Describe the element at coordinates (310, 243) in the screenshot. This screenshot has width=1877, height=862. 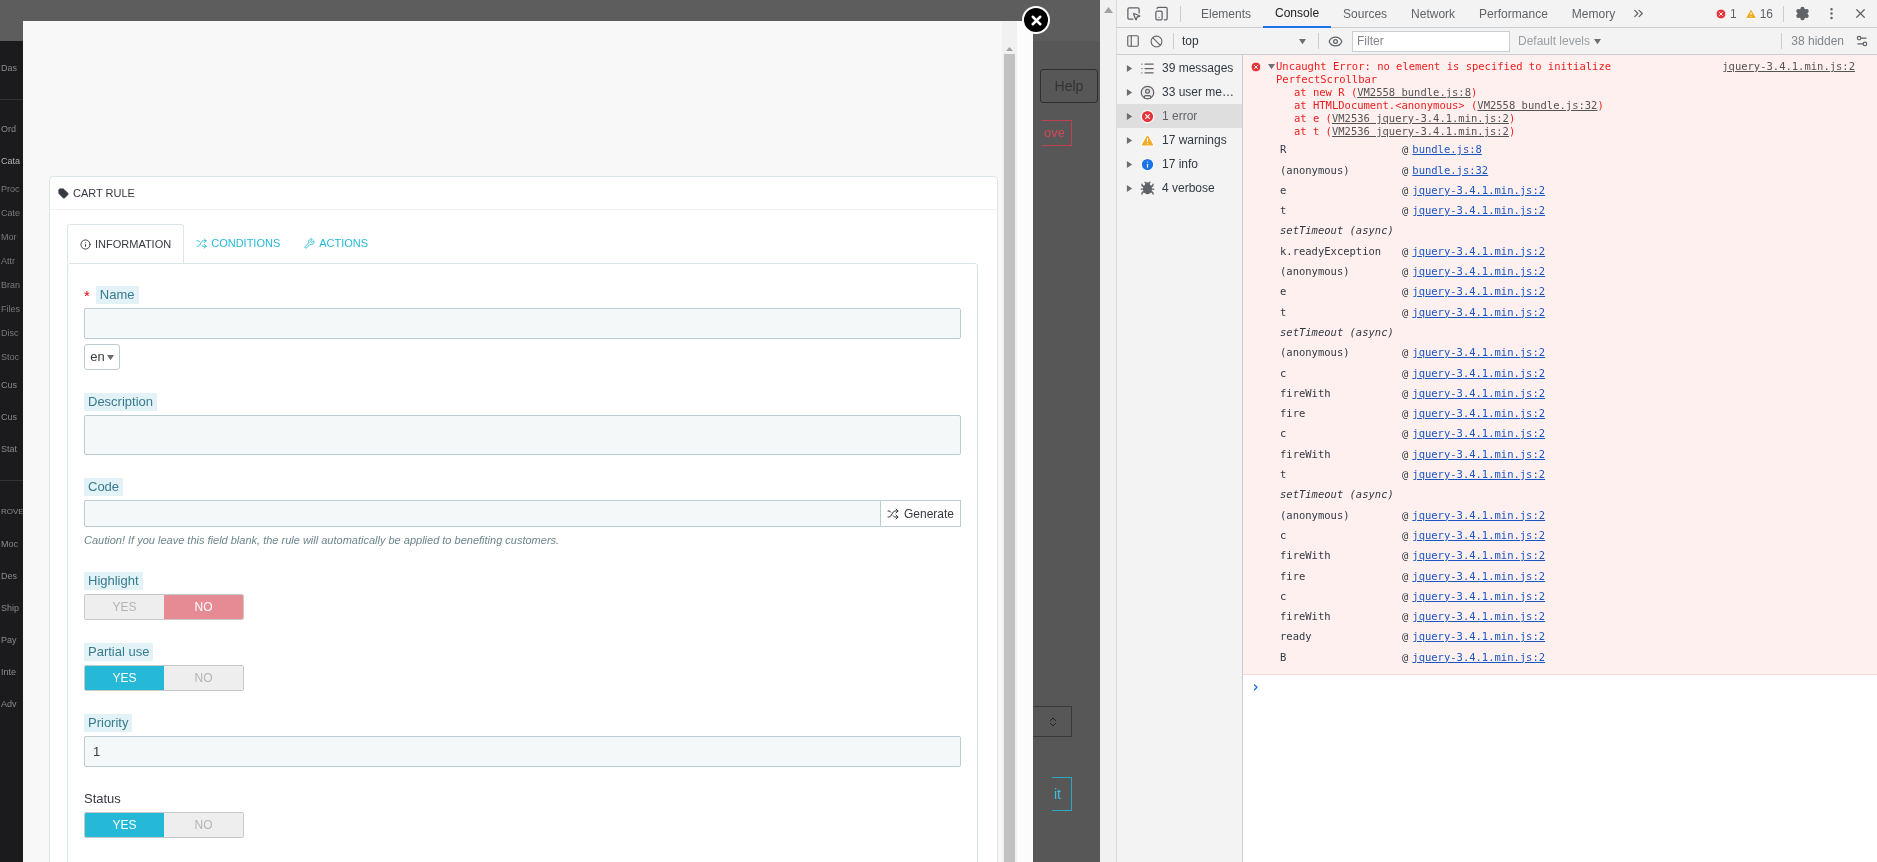
I see `wrench-icon` at that location.